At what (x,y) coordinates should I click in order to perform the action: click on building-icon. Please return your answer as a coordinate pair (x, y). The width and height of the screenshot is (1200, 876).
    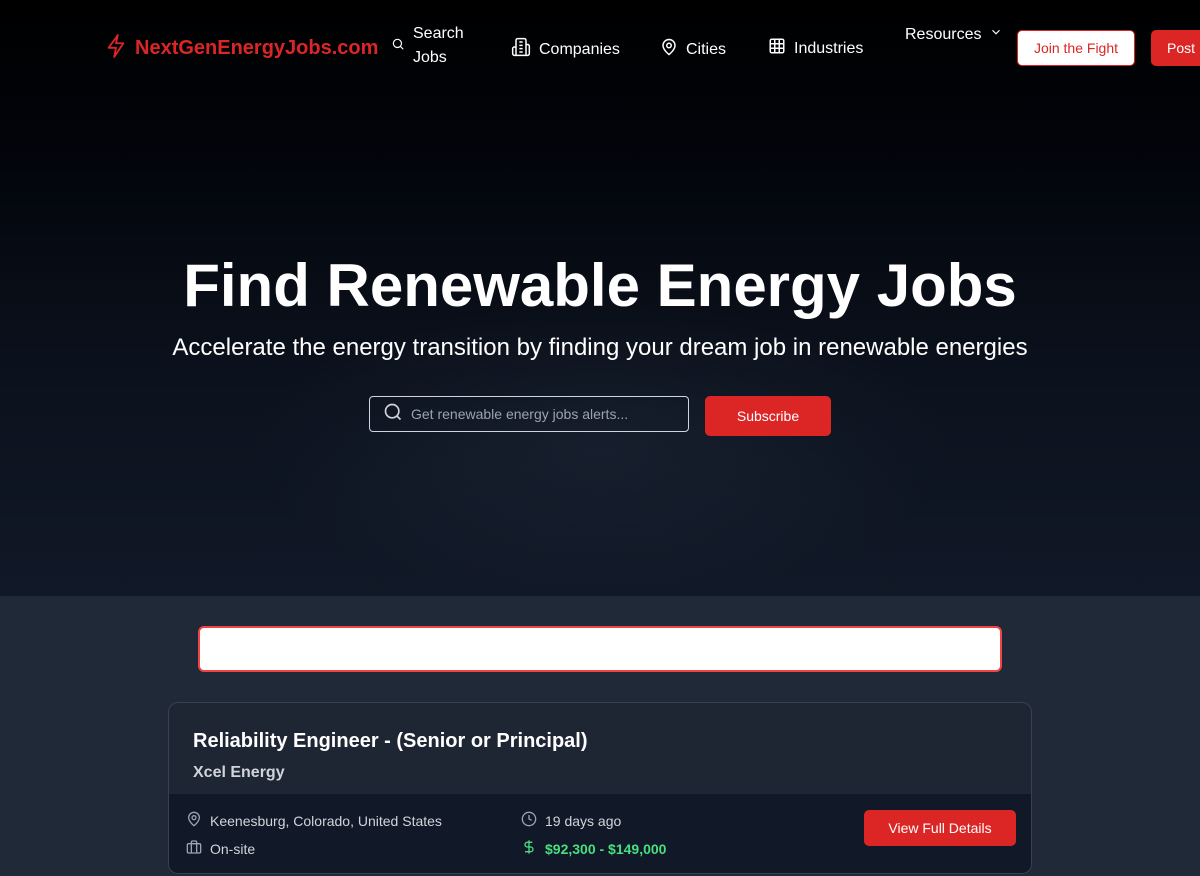
    Looking at the image, I should click on (521, 49).